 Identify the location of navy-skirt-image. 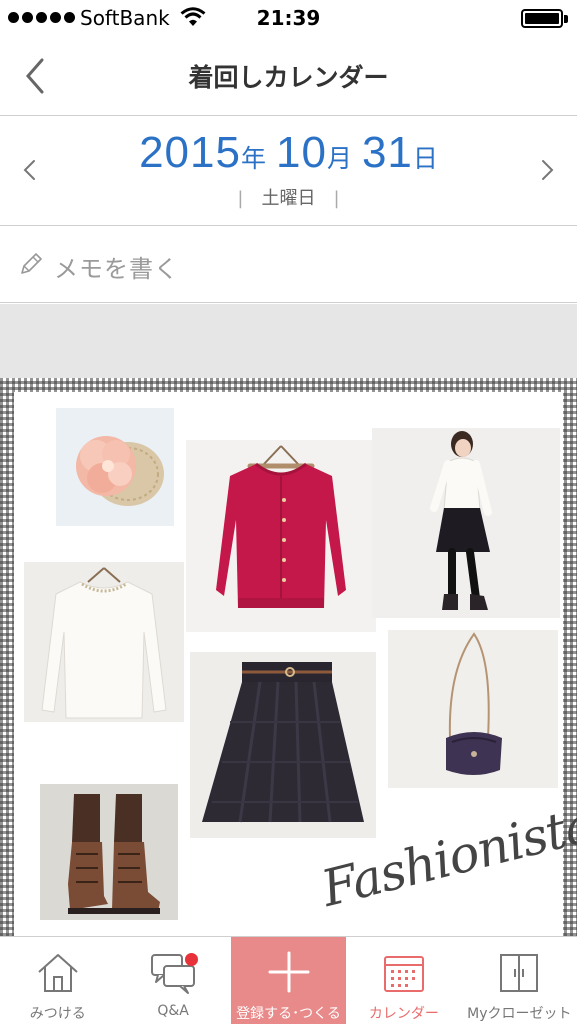
(283, 745).